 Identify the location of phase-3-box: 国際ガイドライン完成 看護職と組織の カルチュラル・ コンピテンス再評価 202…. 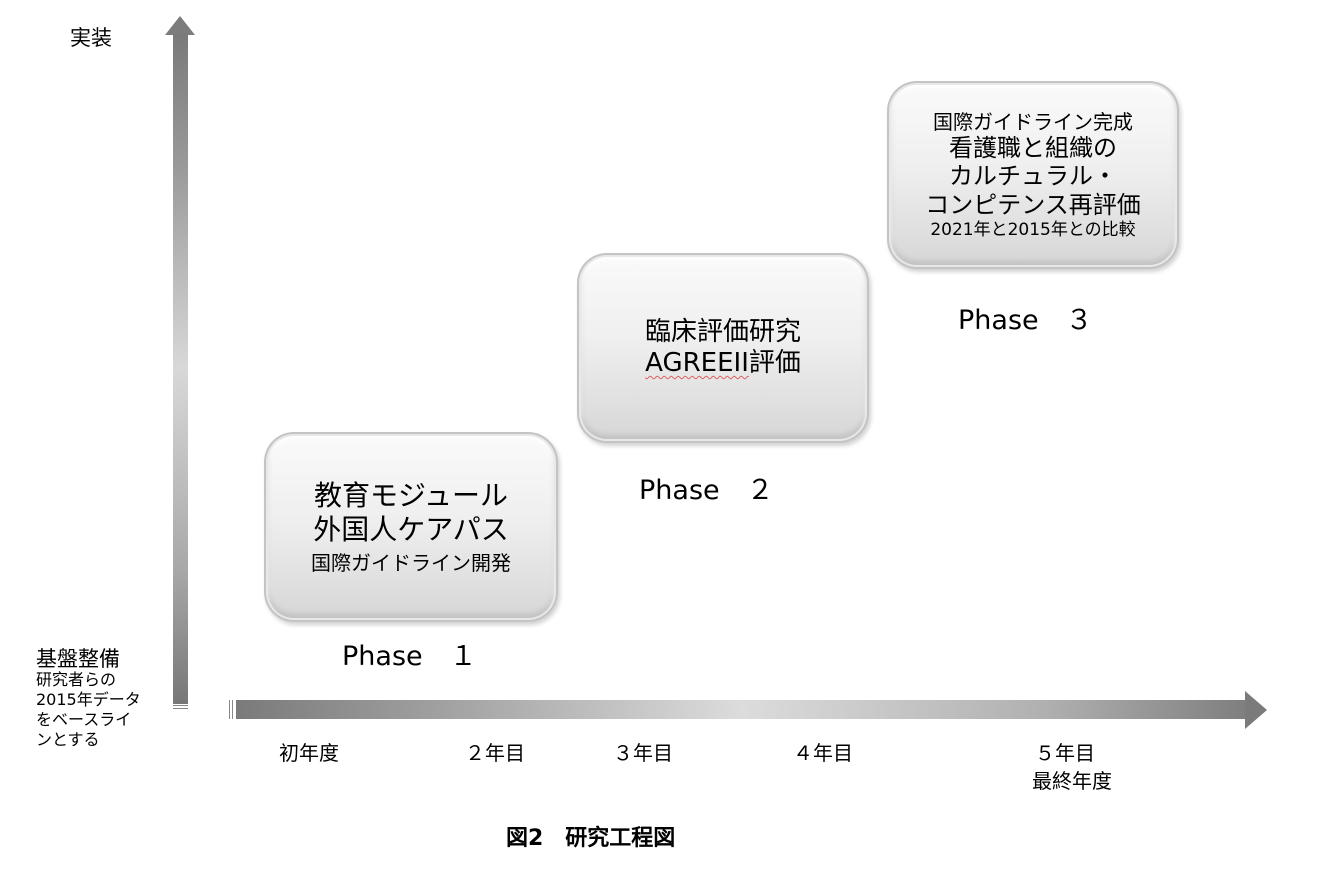
(1033, 175).